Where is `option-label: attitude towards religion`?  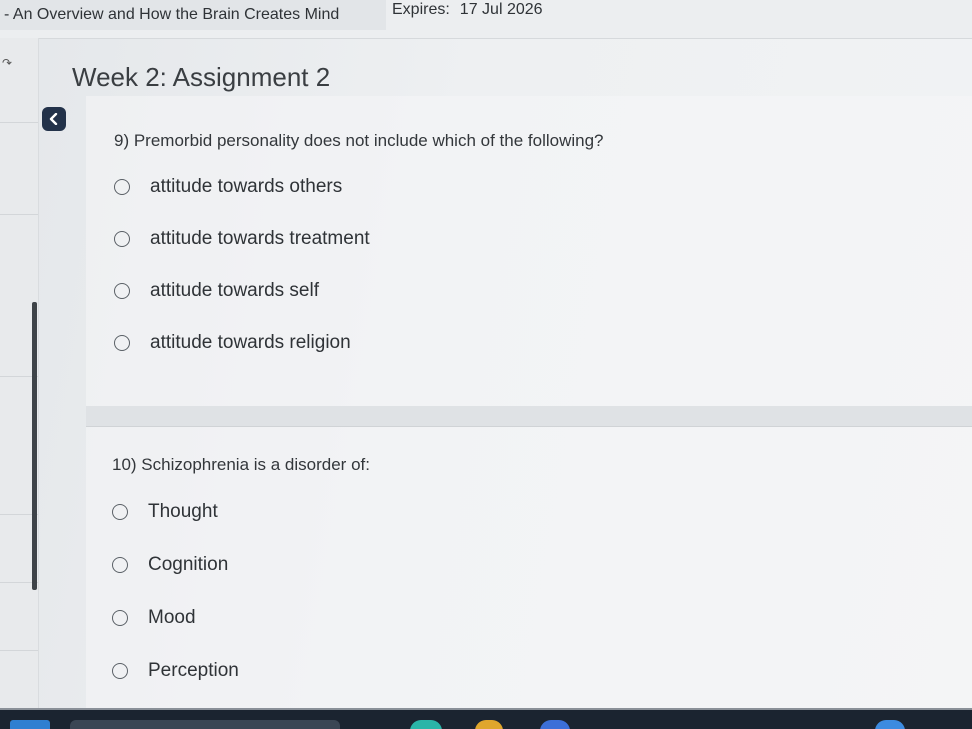 option-label: attitude towards religion is located at coordinates (250, 342).